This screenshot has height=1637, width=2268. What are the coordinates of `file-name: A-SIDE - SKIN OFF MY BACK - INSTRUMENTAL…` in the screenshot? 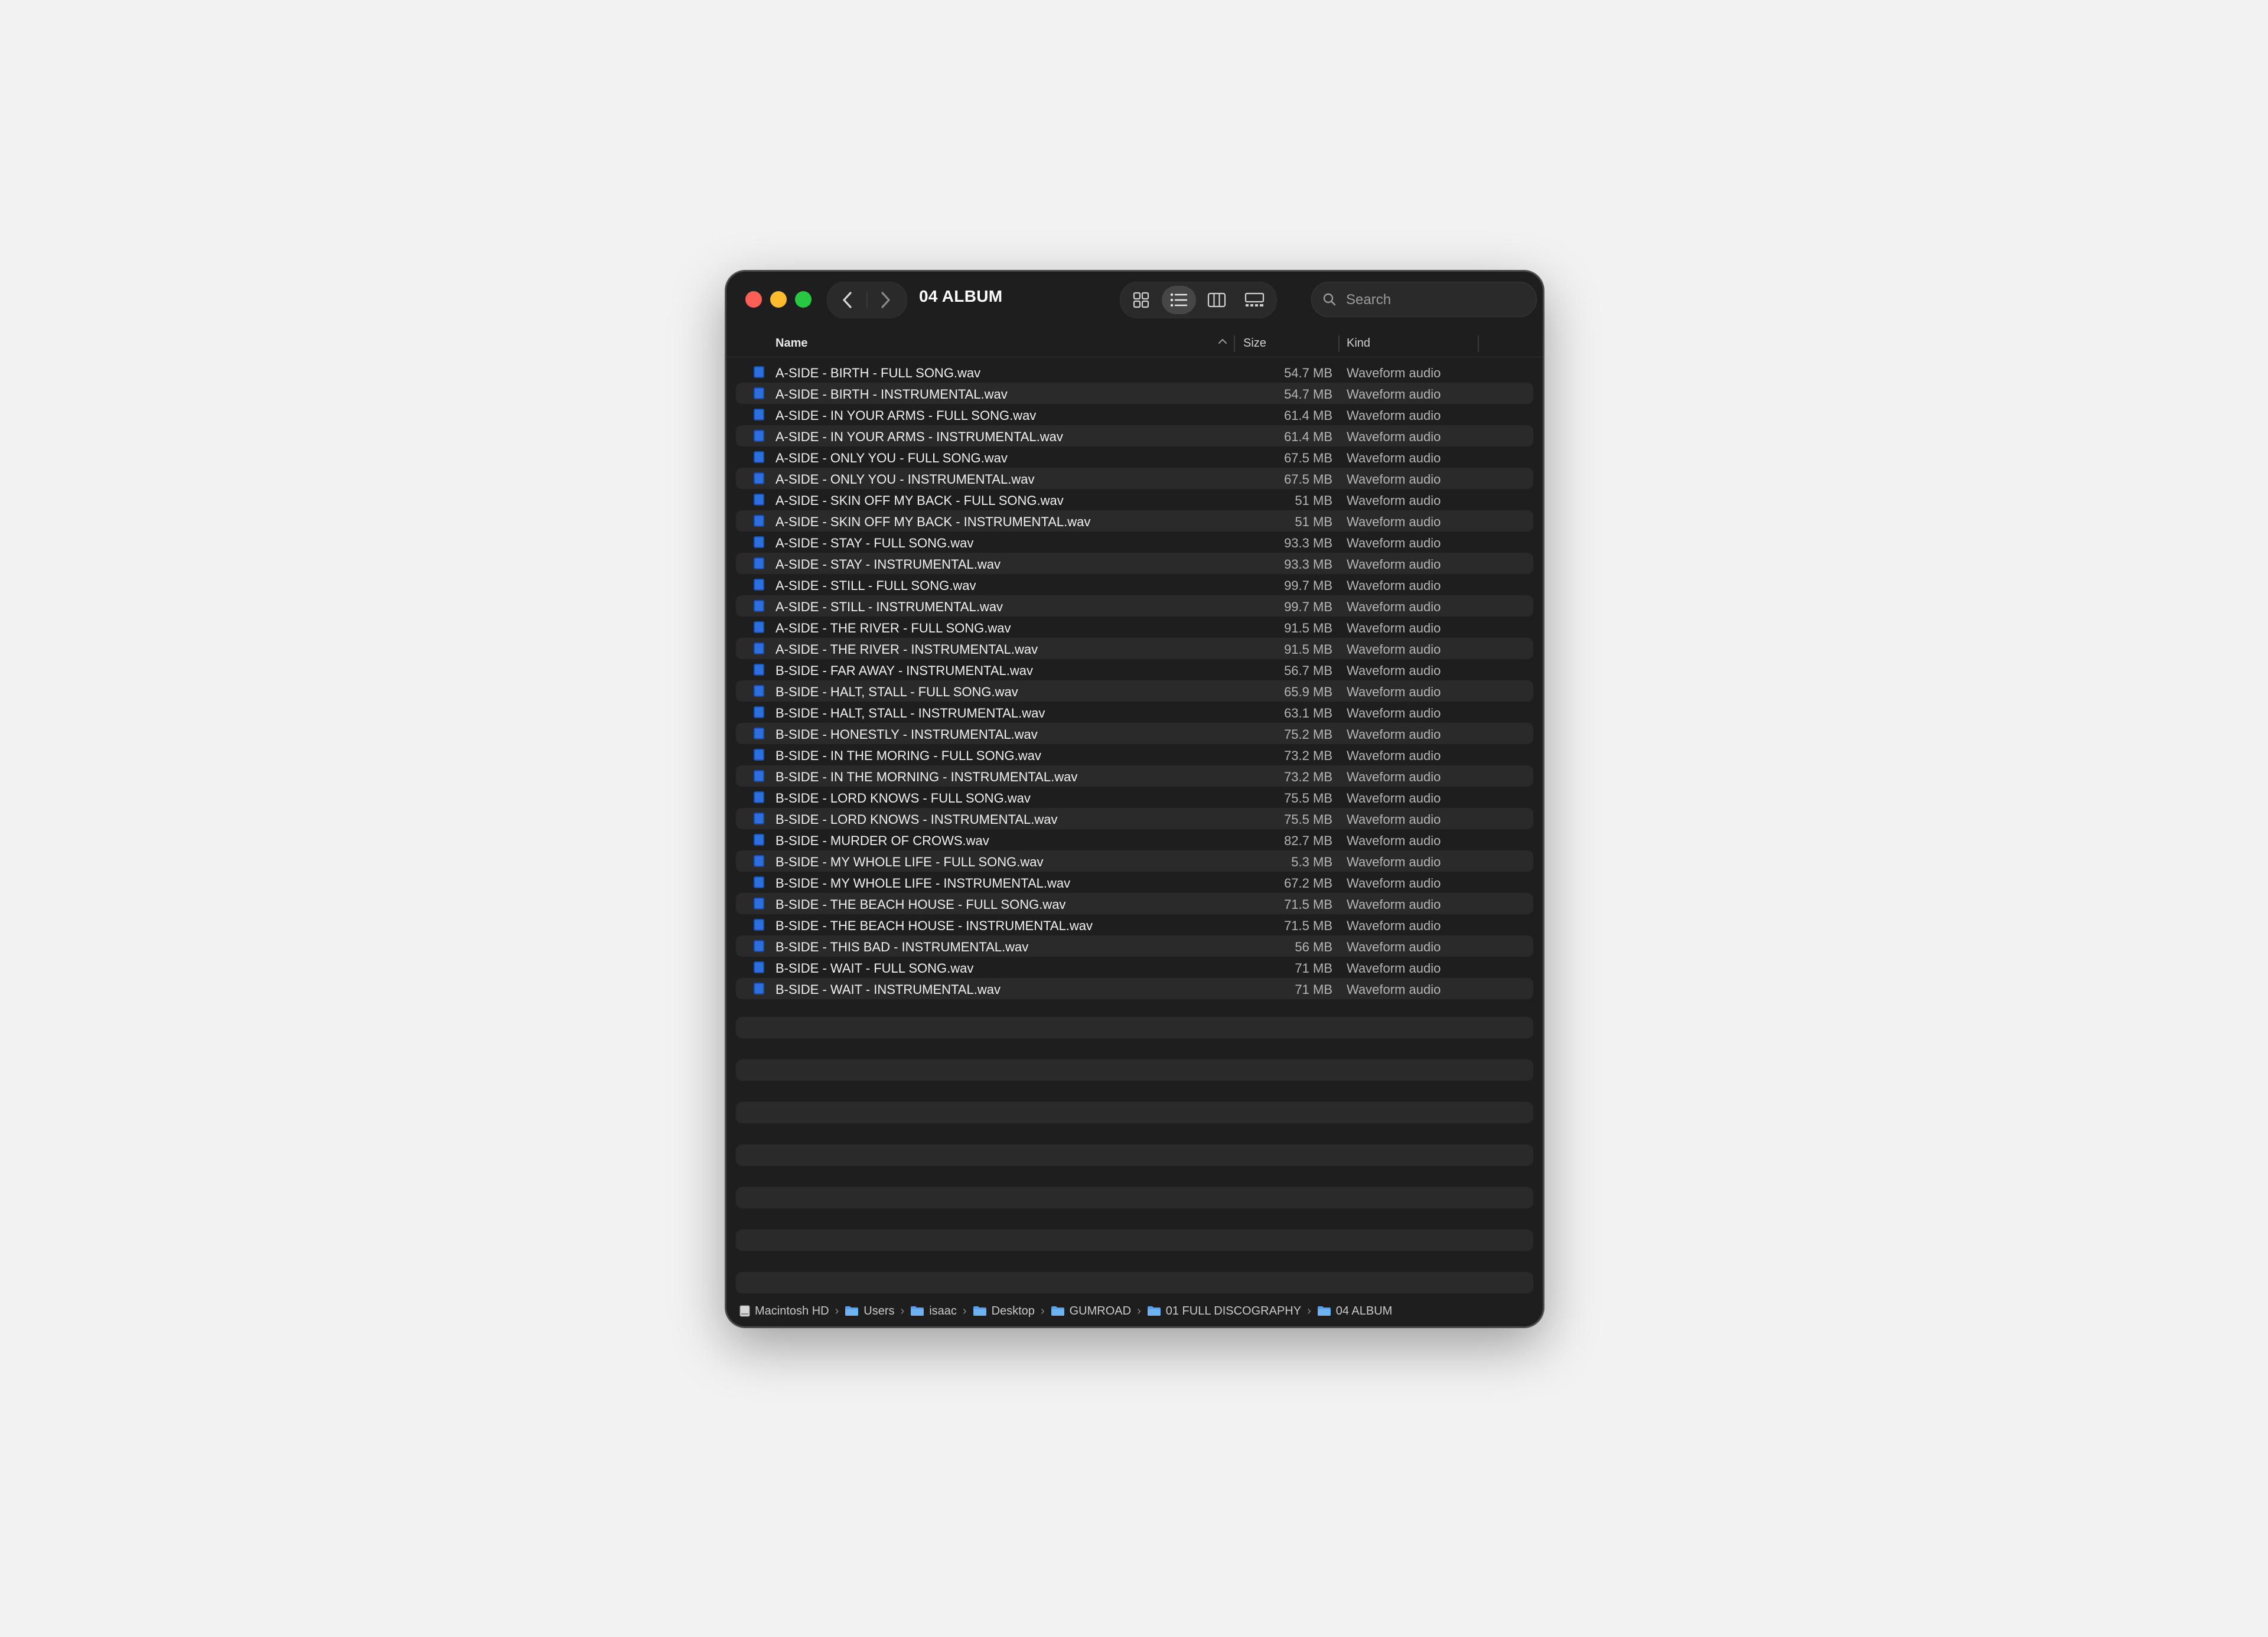 It's located at (933, 522).